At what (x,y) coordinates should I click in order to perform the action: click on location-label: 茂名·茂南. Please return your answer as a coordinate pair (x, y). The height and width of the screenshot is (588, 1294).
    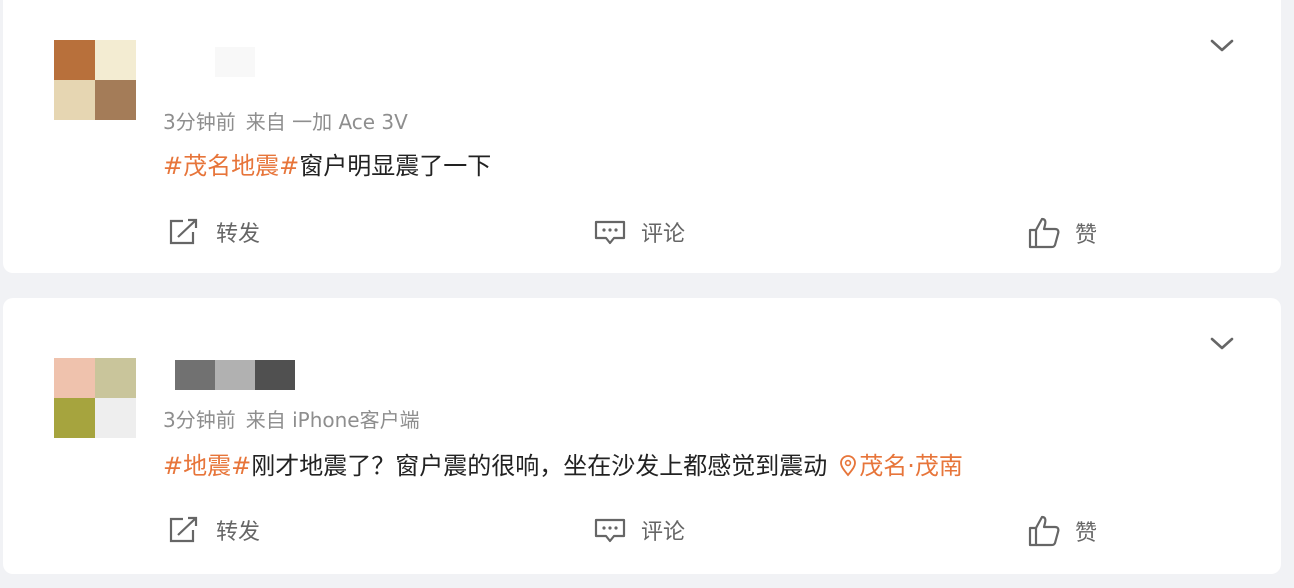
    Looking at the image, I should click on (911, 466).